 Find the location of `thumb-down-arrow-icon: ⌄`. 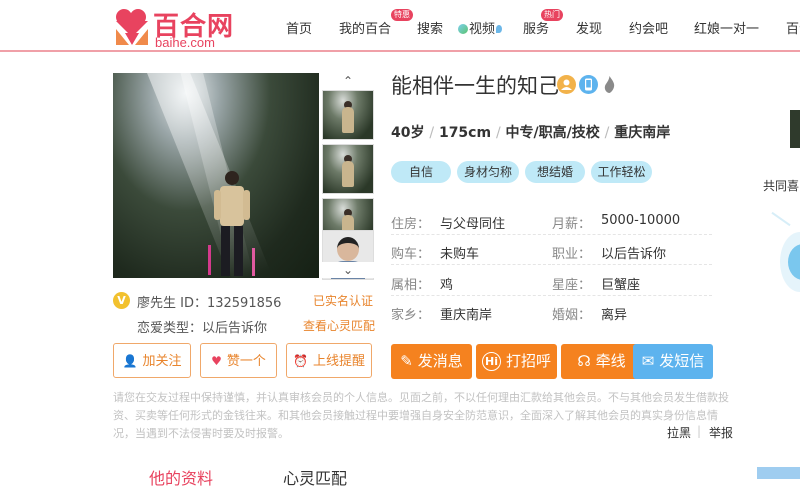

thumb-down-arrow-icon: ⌄ is located at coordinates (348, 270).